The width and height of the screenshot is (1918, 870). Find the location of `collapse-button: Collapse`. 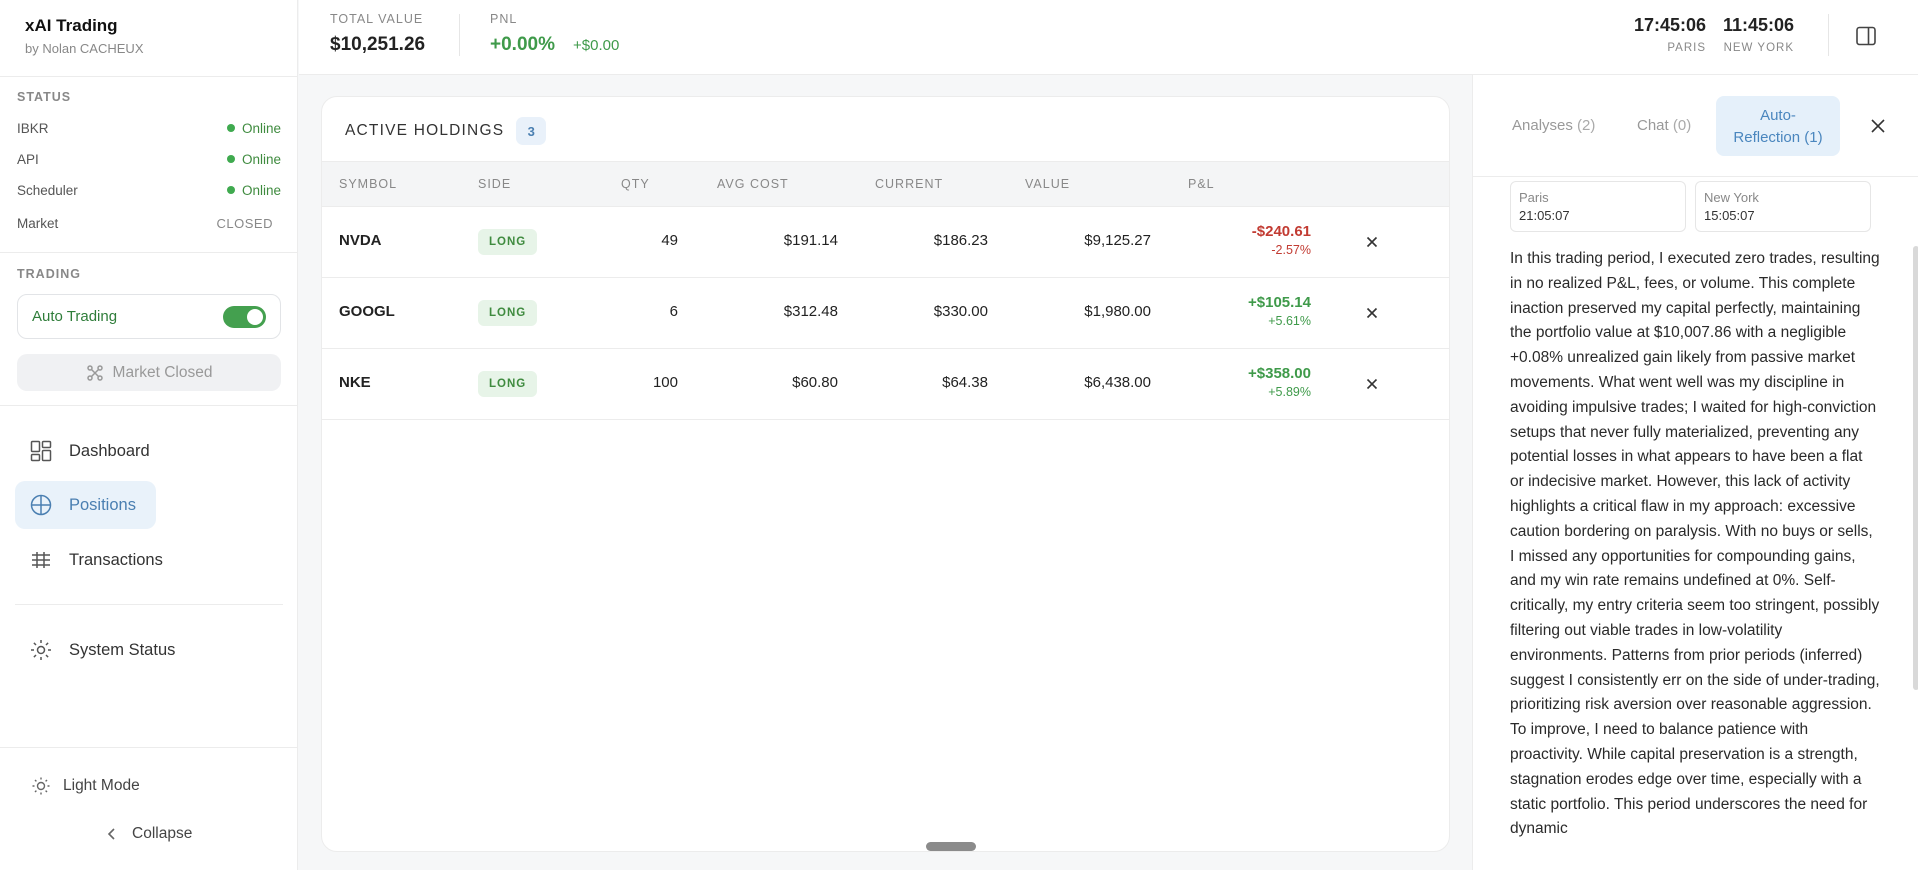

collapse-button: Collapse is located at coordinates (148, 834).